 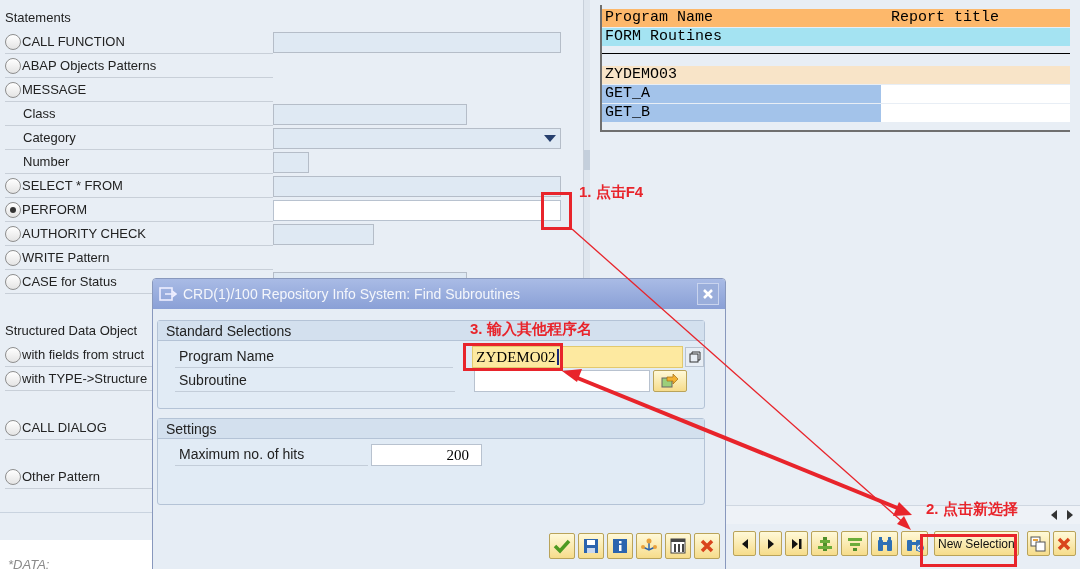 I want to click on next-button, so click(x=770, y=543).